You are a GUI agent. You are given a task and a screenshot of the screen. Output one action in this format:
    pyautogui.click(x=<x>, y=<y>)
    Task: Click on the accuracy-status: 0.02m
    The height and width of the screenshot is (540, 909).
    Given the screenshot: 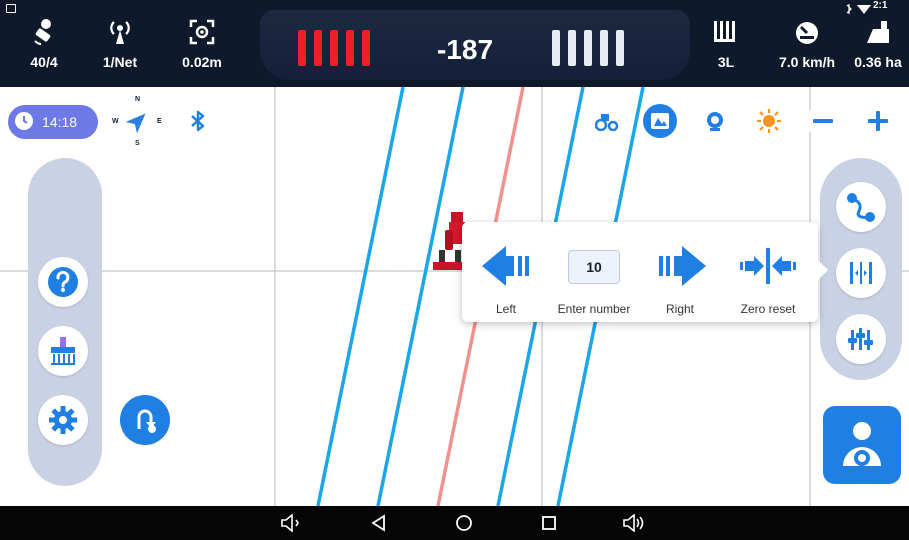 What is the action you would take?
    pyautogui.click(x=202, y=42)
    